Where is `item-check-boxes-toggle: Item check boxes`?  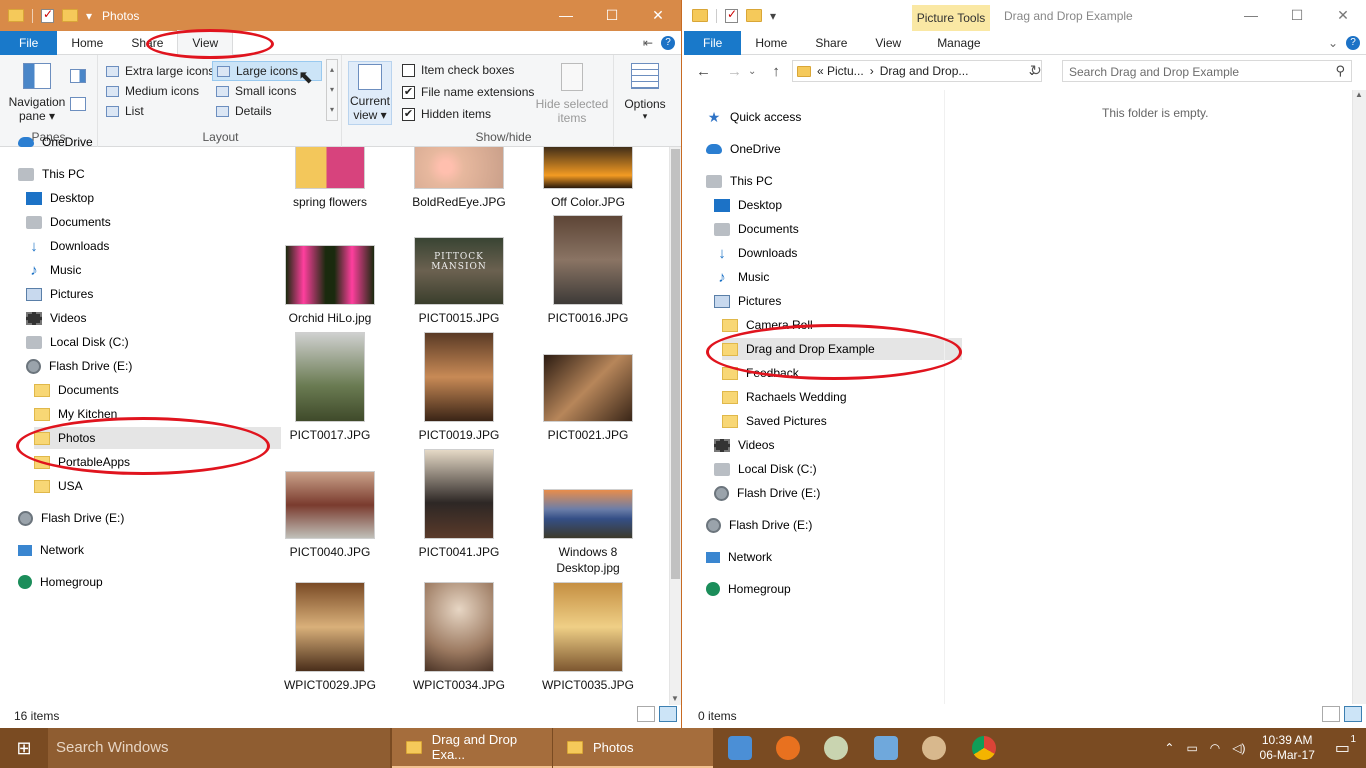
item-check-boxes-toggle: Item check boxes is located at coordinates (458, 70).